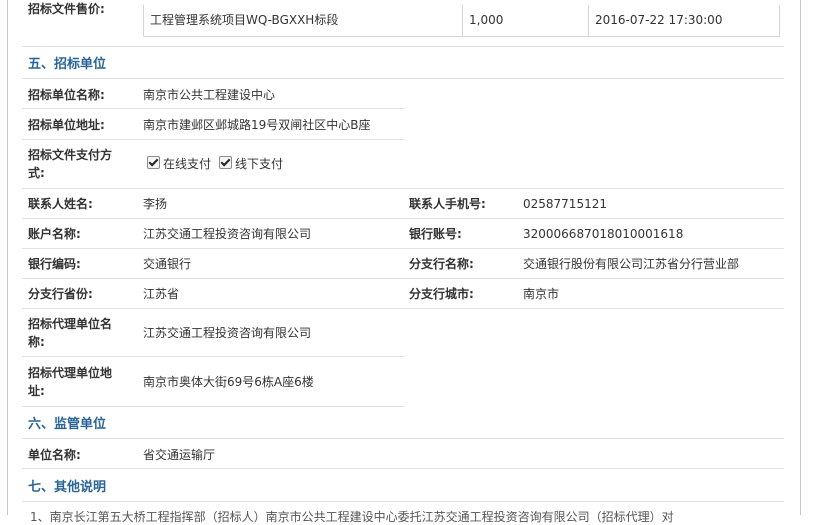 The image size is (814, 525). Describe the element at coordinates (161, 294) in the screenshot. I see `branch-province-value: 江苏省` at that location.